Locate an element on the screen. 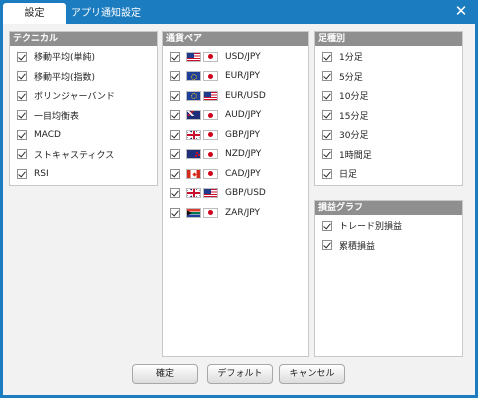 The width and height of the screenshot is (478, 398). currency-option-gbpusd: GBP/USD is located at coordinates (235, 194).